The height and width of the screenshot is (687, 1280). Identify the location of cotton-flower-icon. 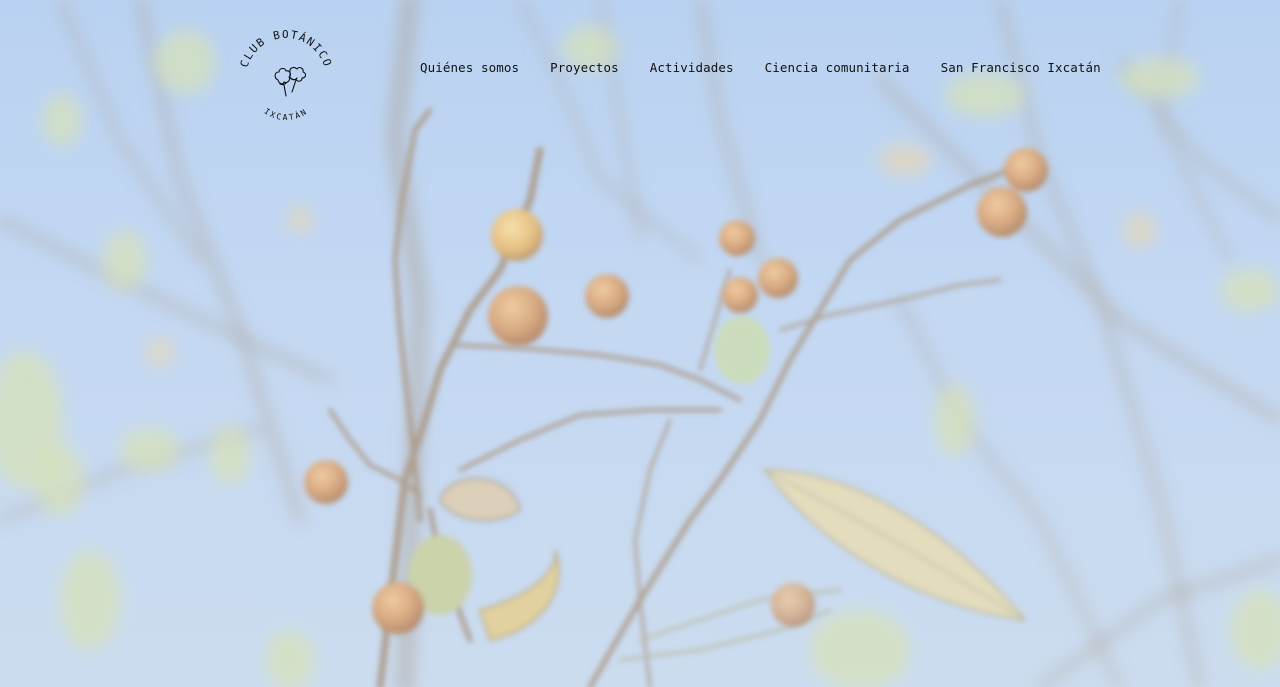
(290, 82).